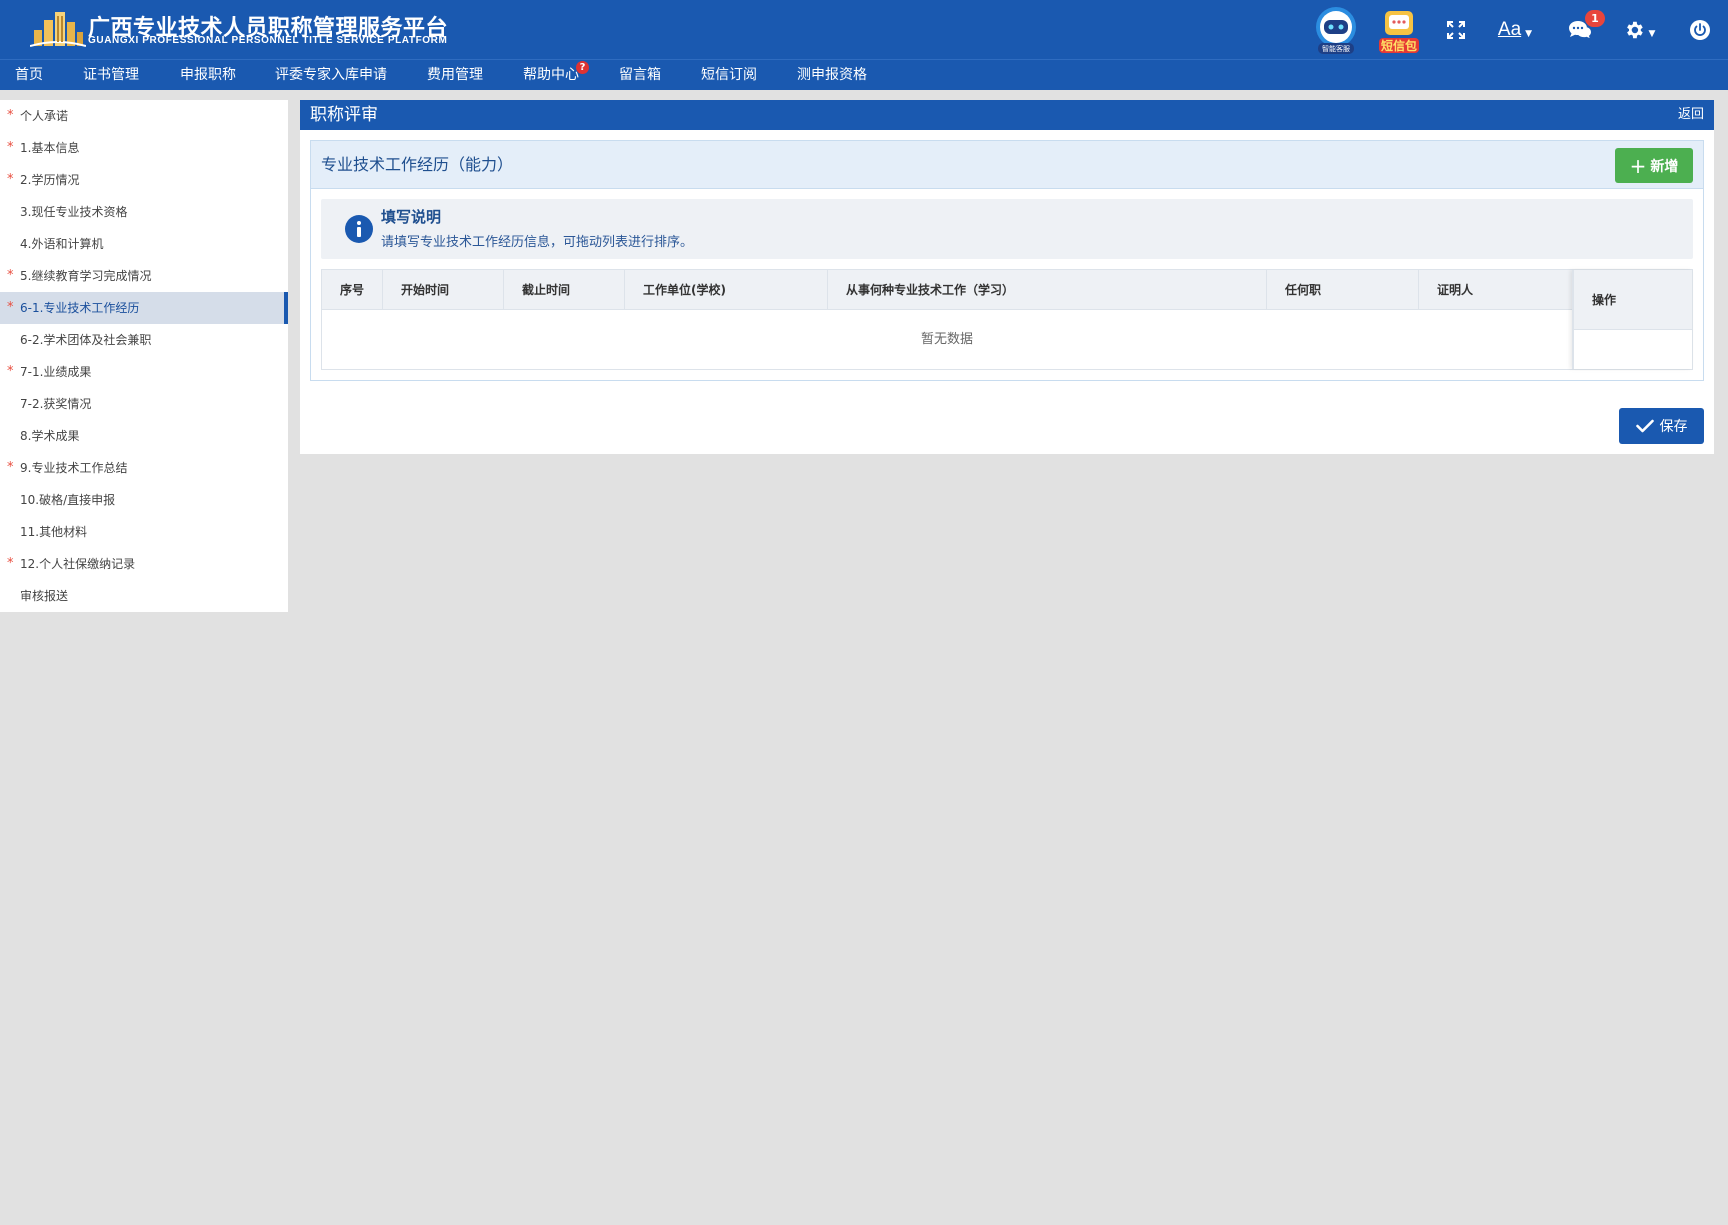  Describe the element at coordinates (56, 404) in the screenshot. I see `sidebar-item-label: 7-2.获奖情况` at that location.